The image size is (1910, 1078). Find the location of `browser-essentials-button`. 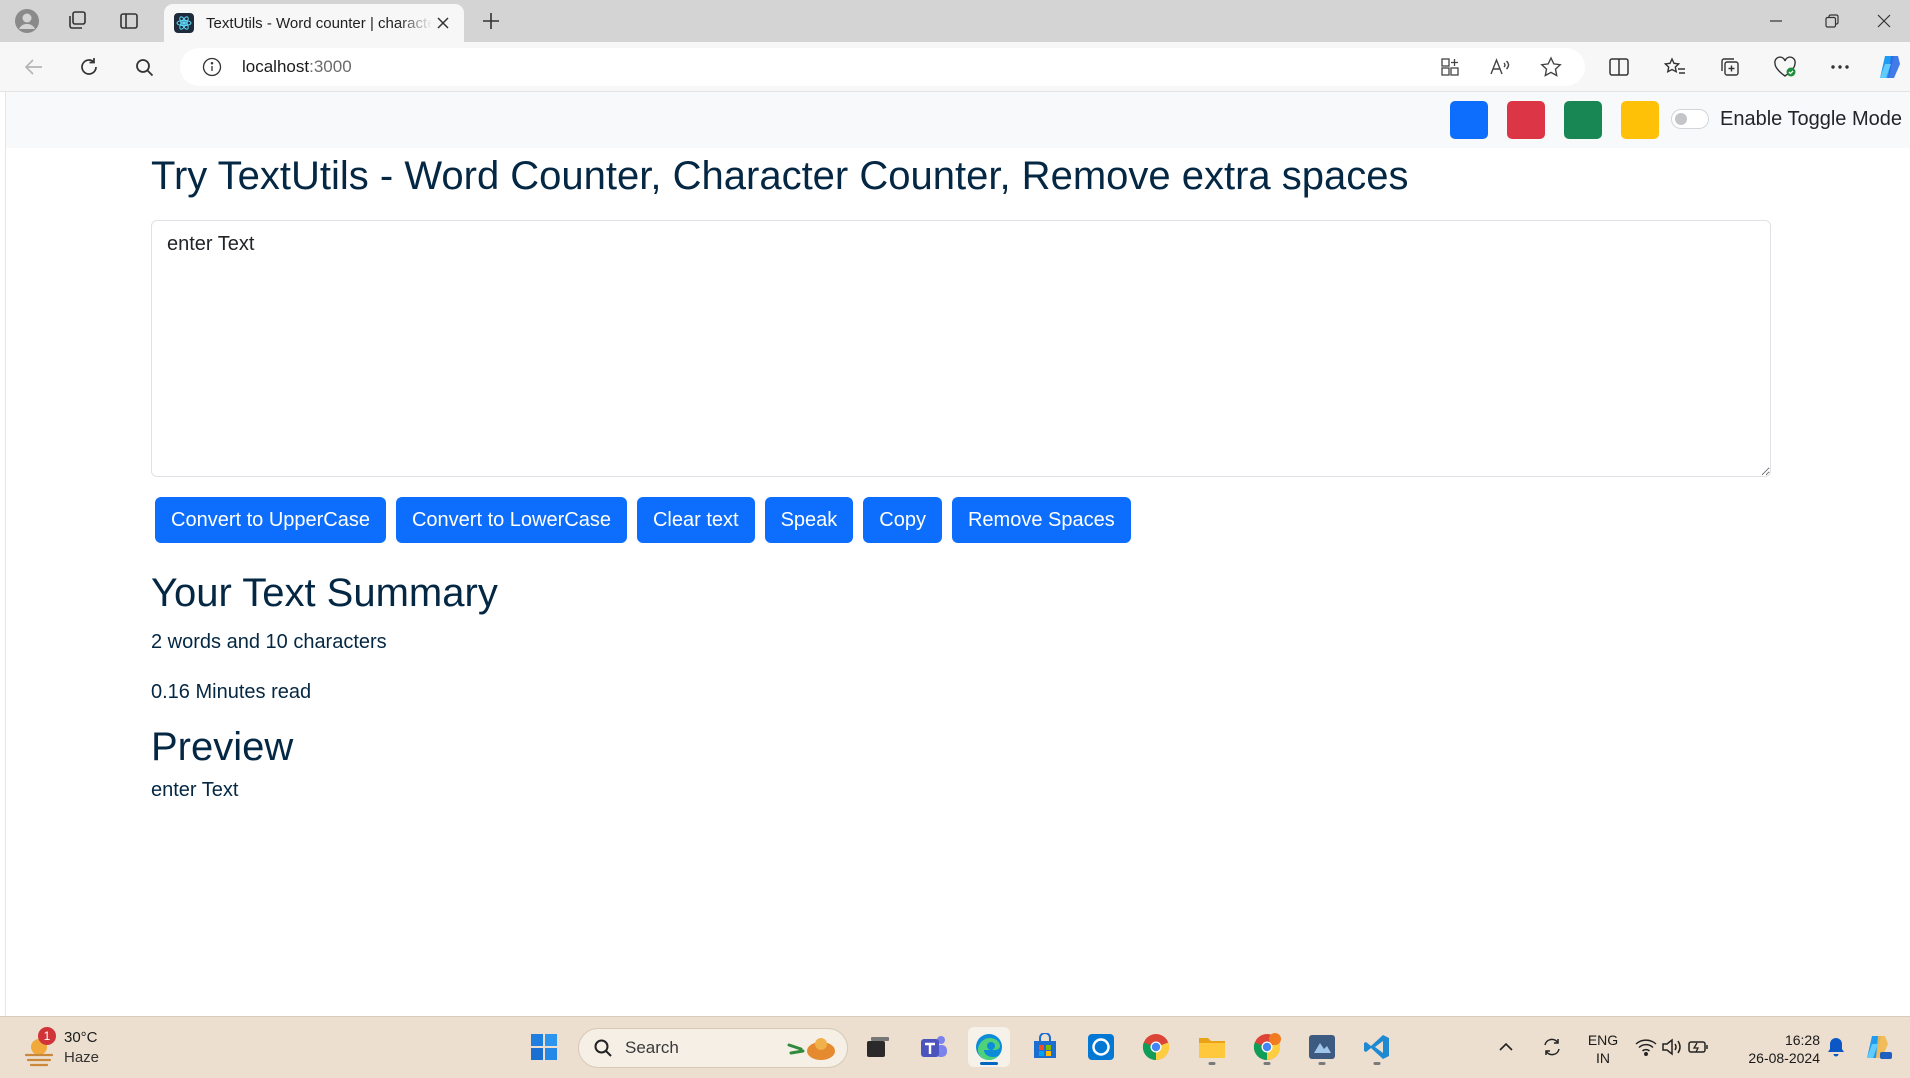

browser-essentials-button is located at coordinates (1785, 67).